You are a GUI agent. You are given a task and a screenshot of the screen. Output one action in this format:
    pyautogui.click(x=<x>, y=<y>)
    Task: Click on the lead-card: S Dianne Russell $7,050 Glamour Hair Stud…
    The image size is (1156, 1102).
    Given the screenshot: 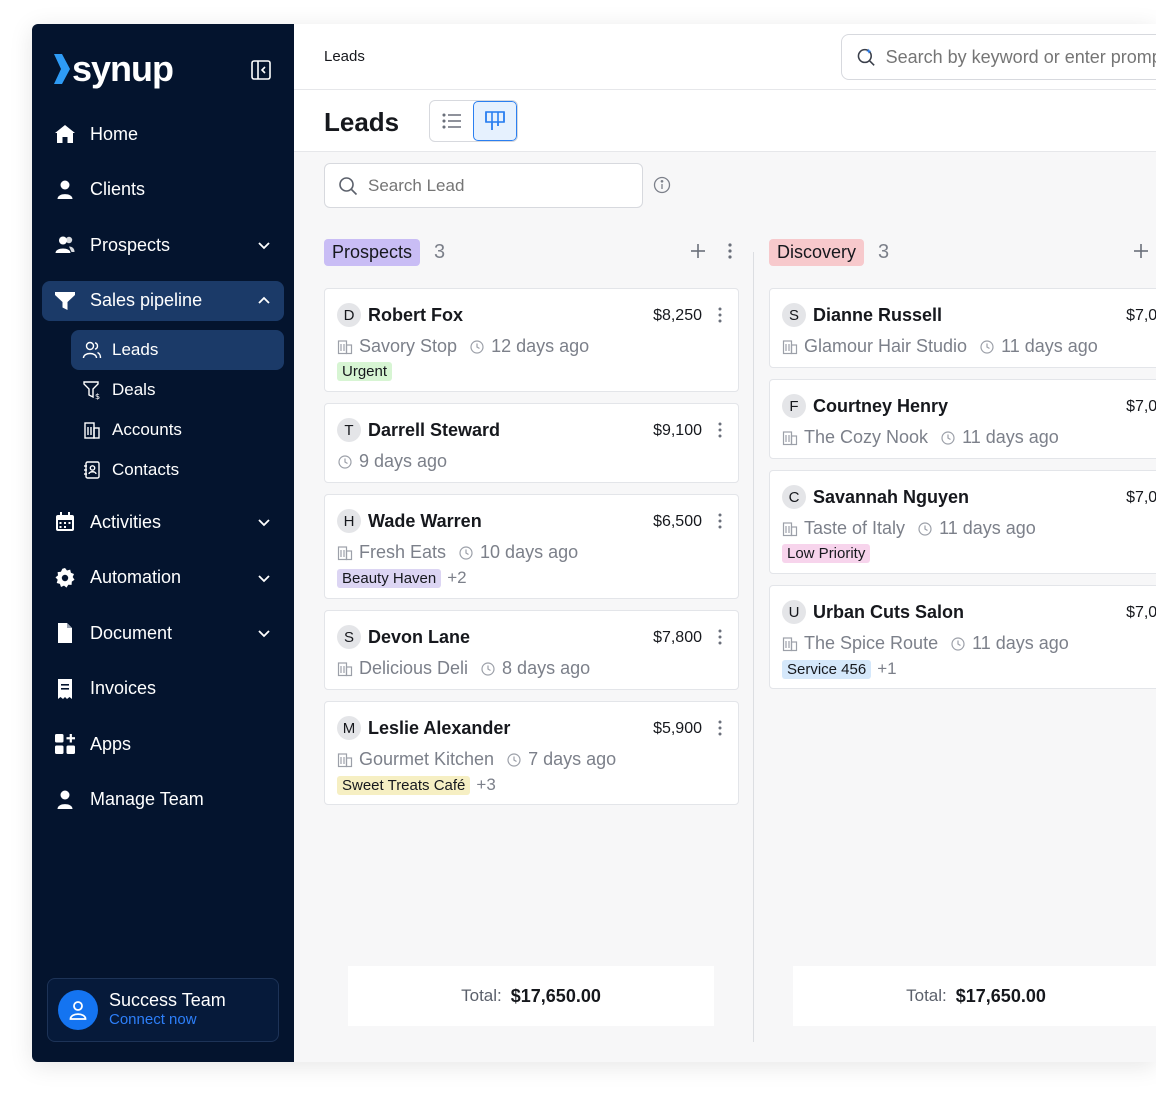 What is the action you would take?
    pyautogui.click(x=962, y=328)
    